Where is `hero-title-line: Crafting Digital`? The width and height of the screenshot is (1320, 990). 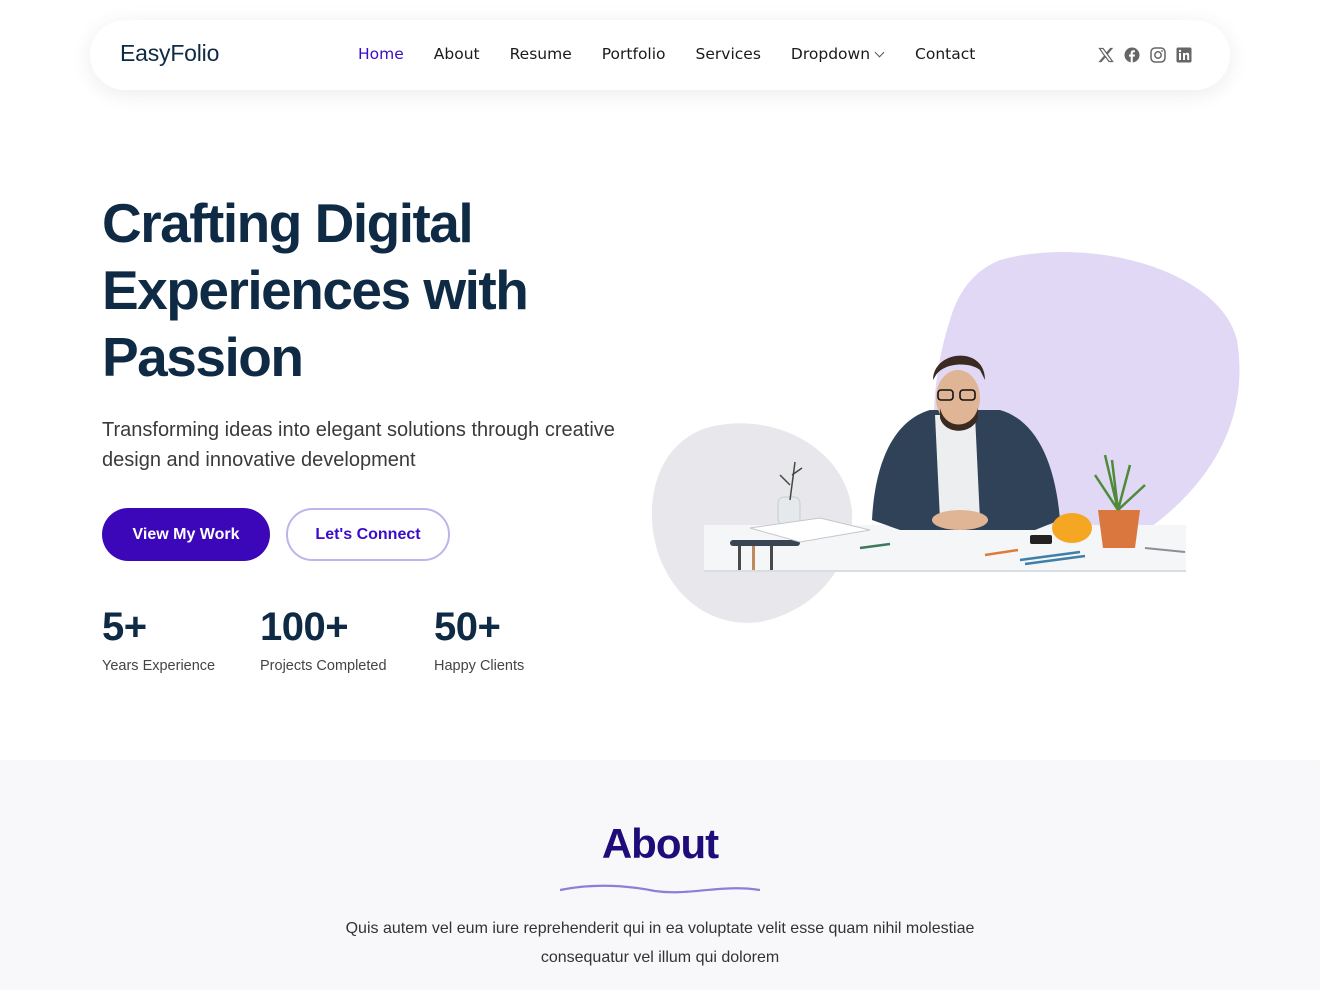 hero-title-line: Crafting Digital is located at coordinates (288, 223).